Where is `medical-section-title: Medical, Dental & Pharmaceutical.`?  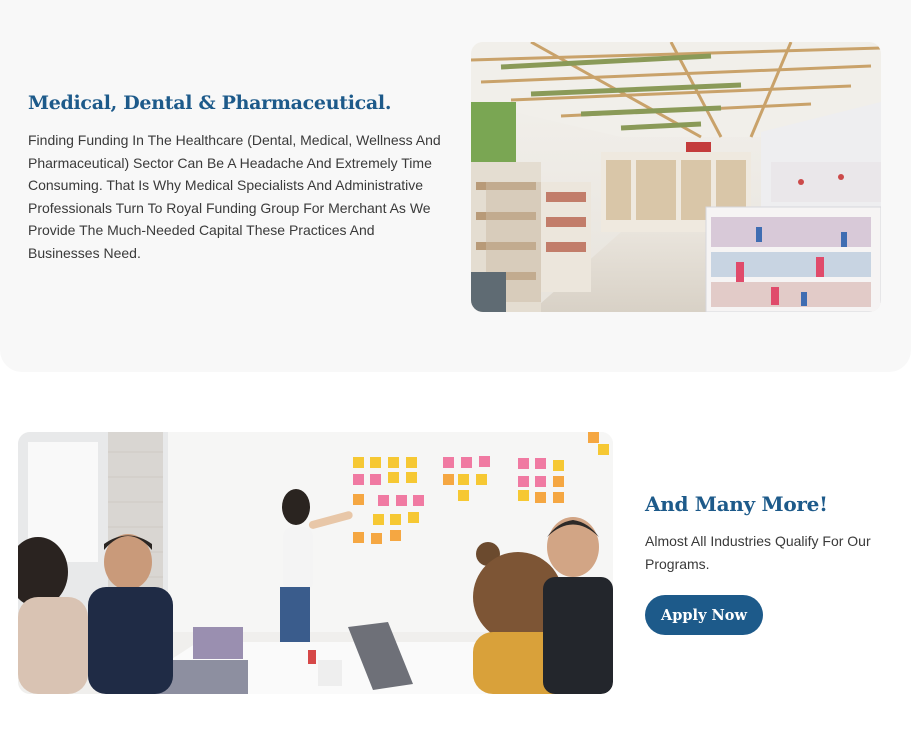
medical-section-title: Medical, Dental & Pharmaceutical. is located at coordinates (210, 103).